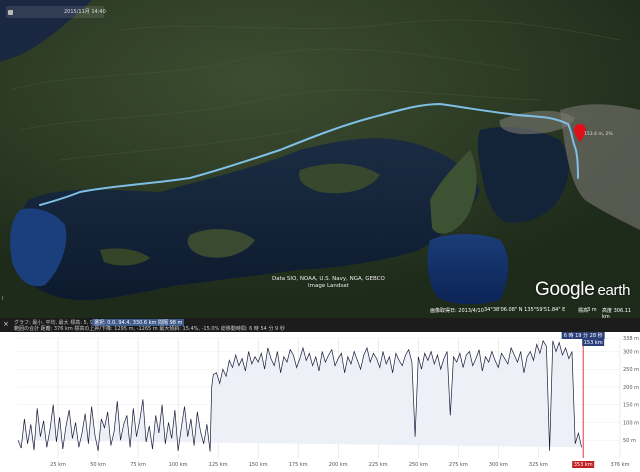 Image resolution: width=640 pixels, height=472 pixels. Describe the element at coordinates (631, 339) in the screenshot. I see `y-tick-label: 338 m` at that location.